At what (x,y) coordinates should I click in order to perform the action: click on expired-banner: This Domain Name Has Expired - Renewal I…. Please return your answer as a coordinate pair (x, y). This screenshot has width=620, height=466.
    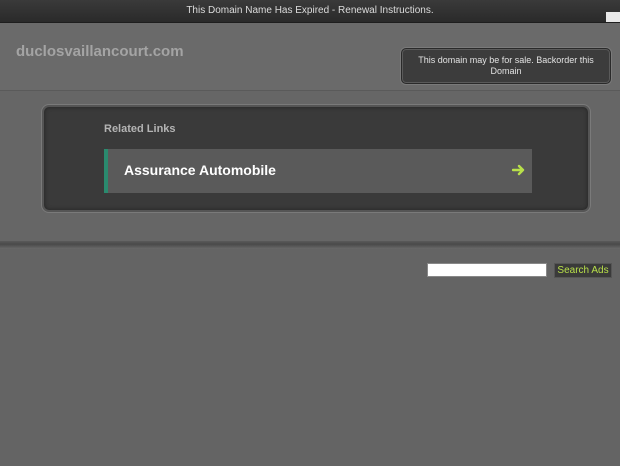
    Looking at the image, I should click on (310, 11).